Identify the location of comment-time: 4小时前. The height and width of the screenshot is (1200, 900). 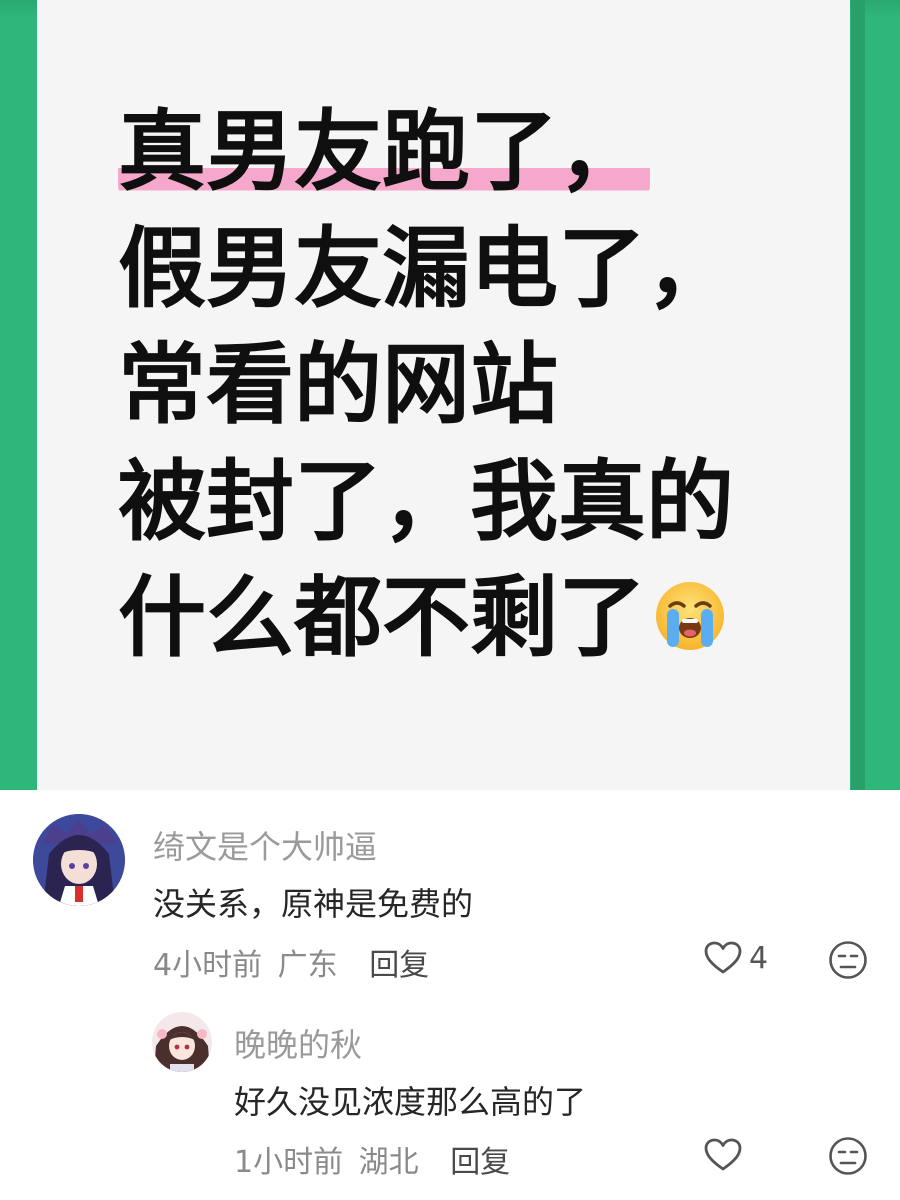
(208, 965).